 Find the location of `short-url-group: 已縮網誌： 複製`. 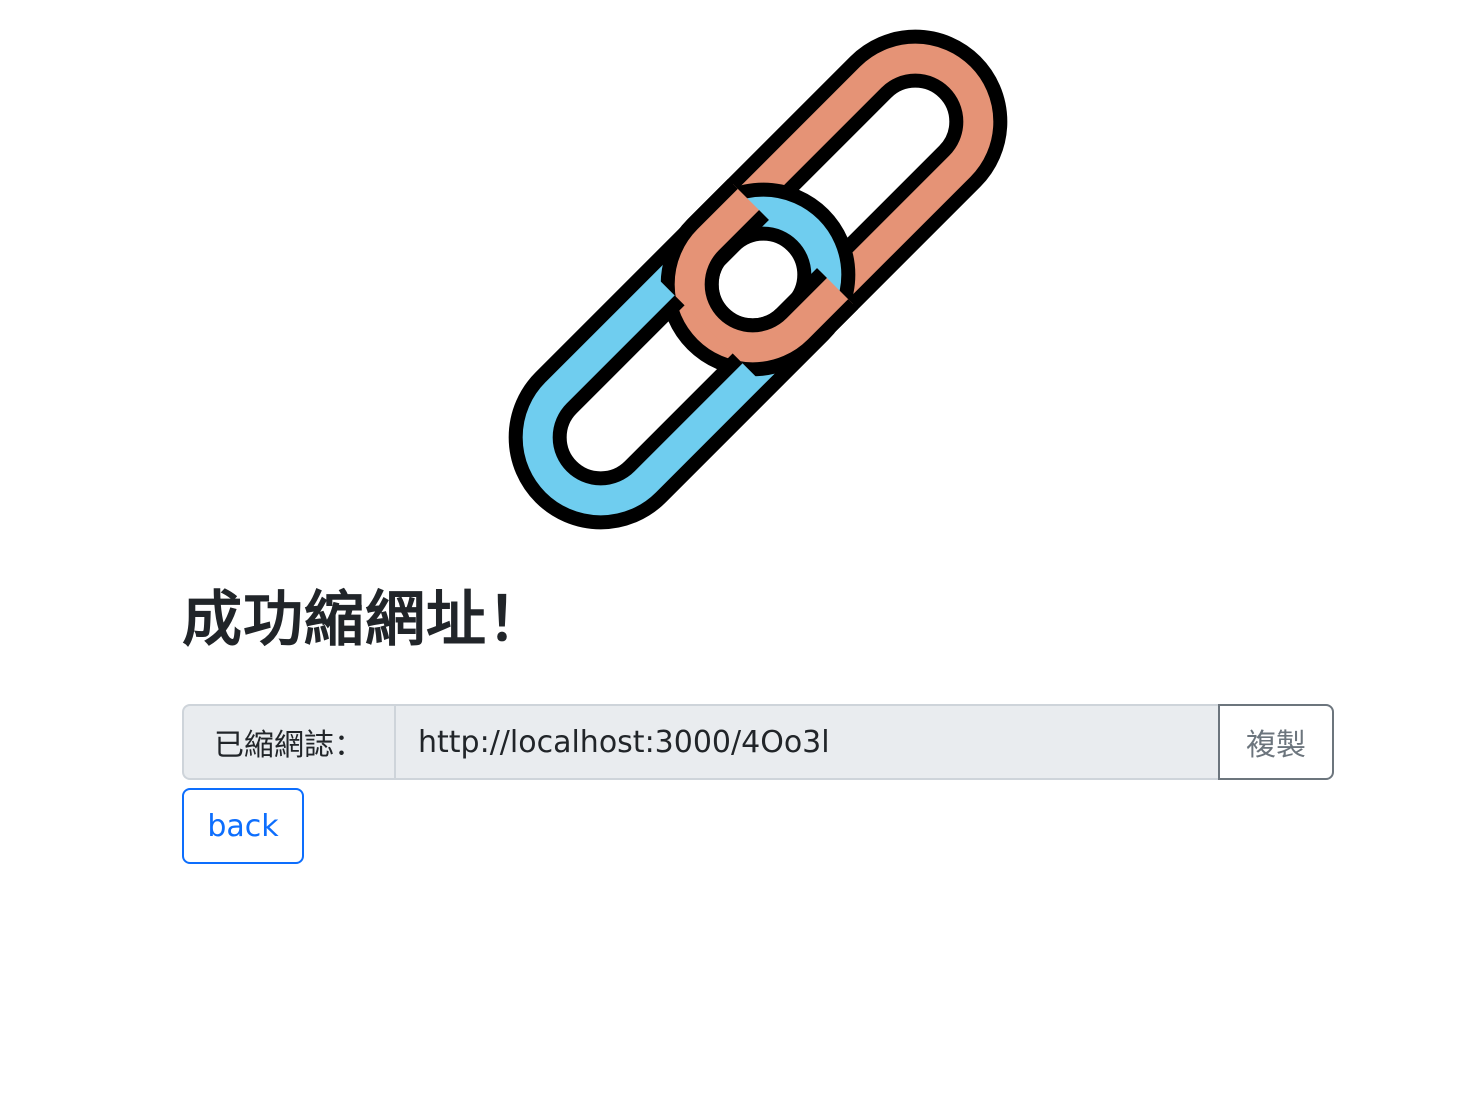

short-url-group: 已縮網誌： 複製 is located at coordinates (758, 742).